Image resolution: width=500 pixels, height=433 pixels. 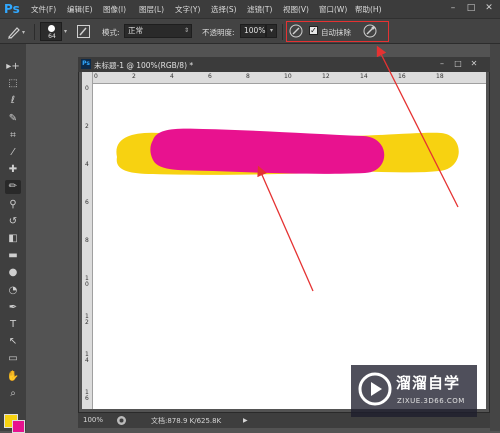 I want to click on watermark-url: ZIXUE.3D66.COM, so click(x=431, y=401).